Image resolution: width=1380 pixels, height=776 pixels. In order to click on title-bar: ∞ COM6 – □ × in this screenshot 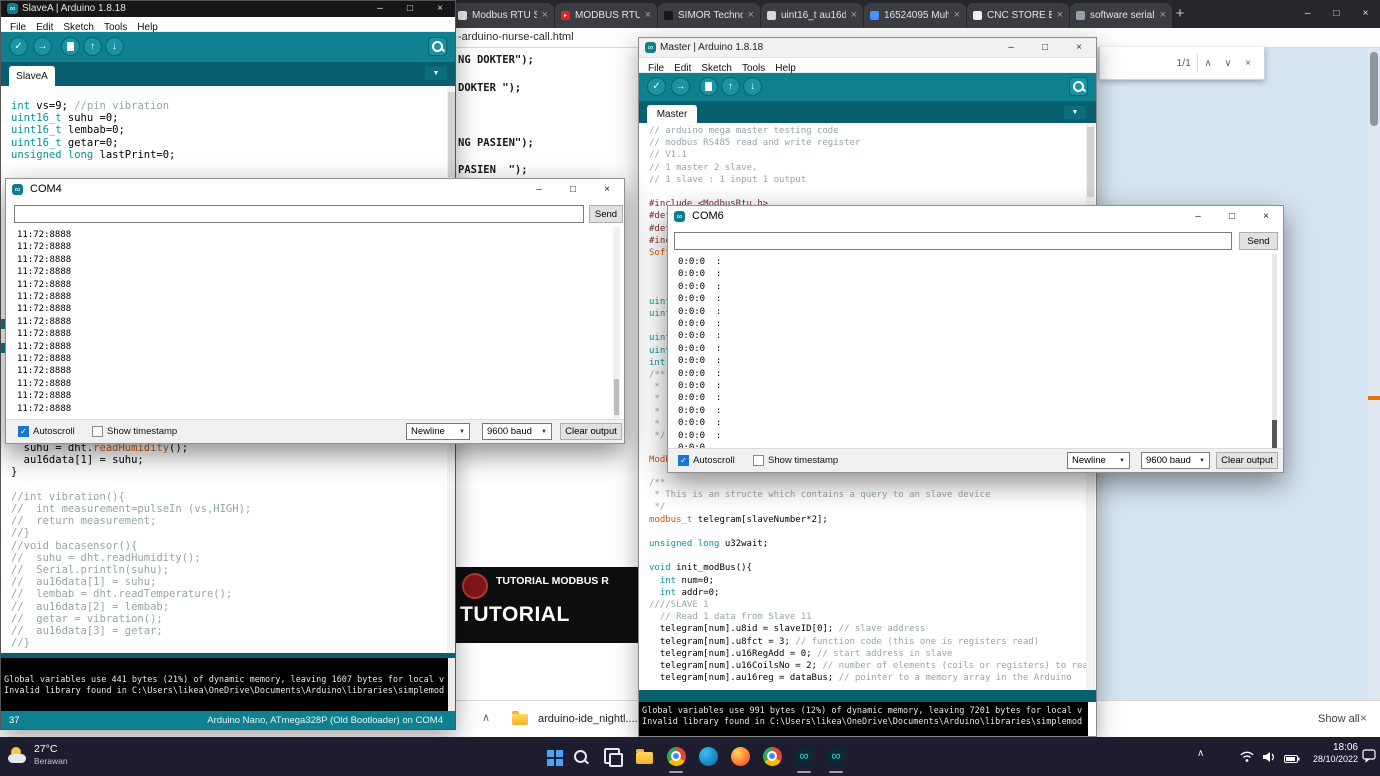, I will do `click(975, 217)`.